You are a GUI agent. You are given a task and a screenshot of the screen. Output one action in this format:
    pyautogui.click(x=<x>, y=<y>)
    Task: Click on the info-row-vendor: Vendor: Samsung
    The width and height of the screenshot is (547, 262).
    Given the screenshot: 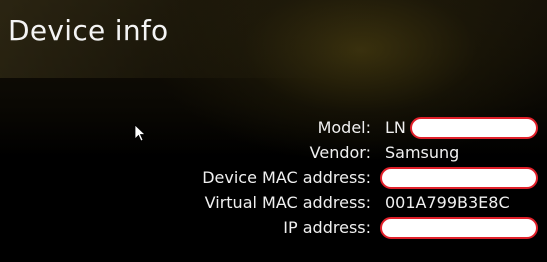 What is the action you would take?
    pyautogui.click(x=273, y=153)
    